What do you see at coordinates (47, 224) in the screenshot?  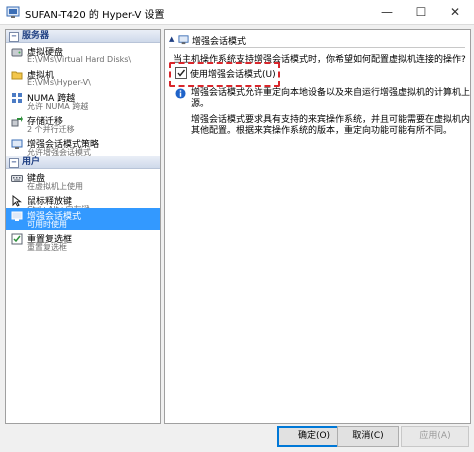 I see `tree-item-value: 可用时使用` at bounding box center [47, 224].